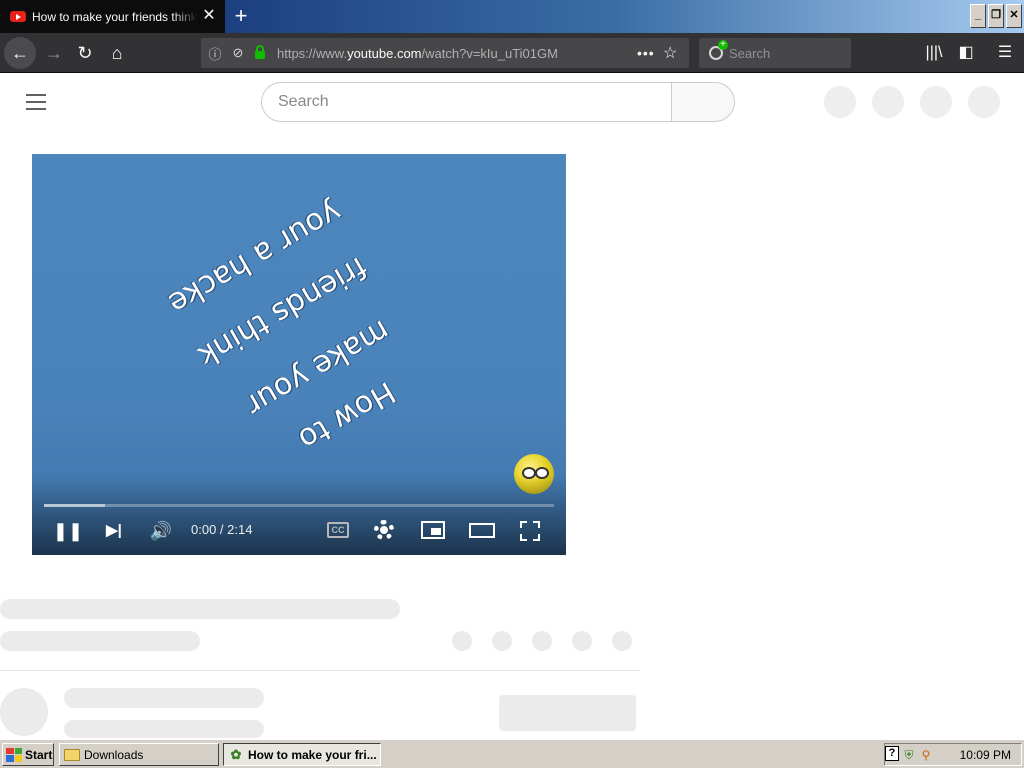  Describe the element at coordinates (114, 754) in the screenshot. I see `taskbar-item-label: Downloads` at that location.